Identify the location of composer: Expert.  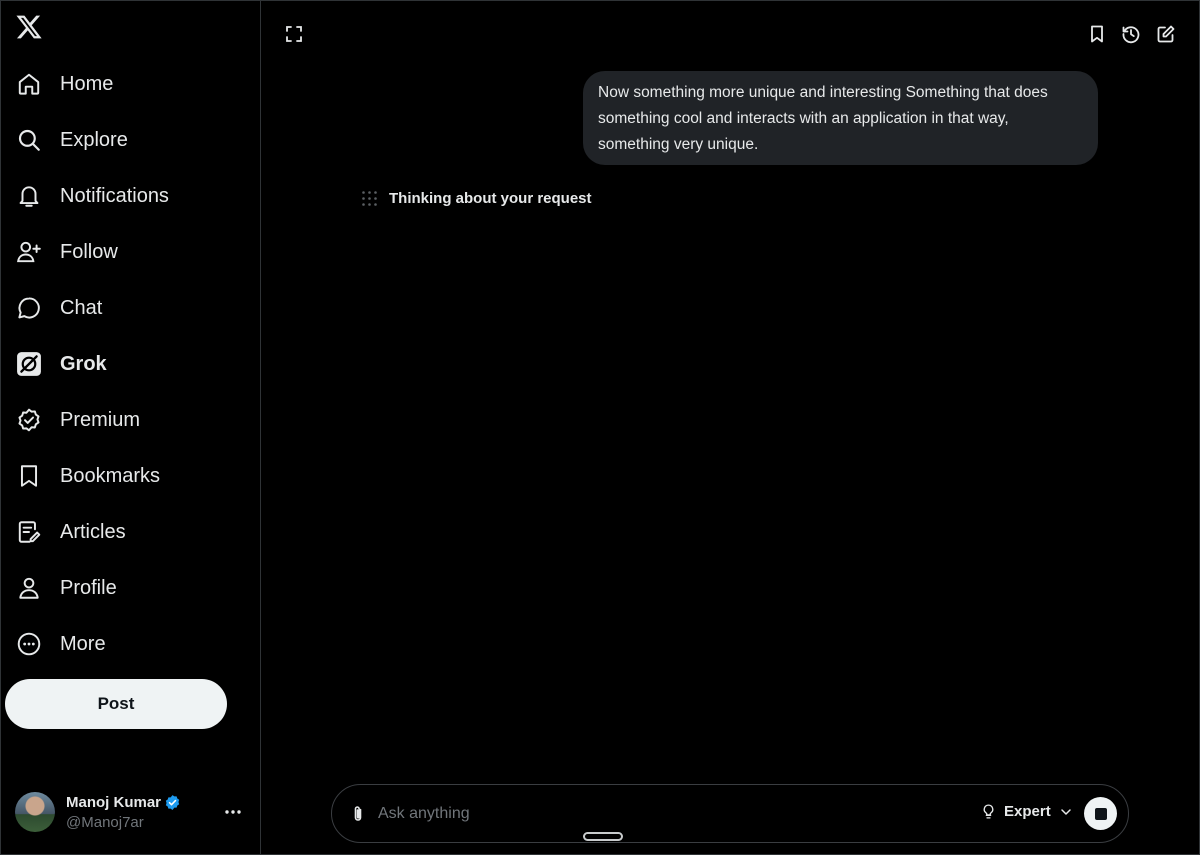
(730, 813).